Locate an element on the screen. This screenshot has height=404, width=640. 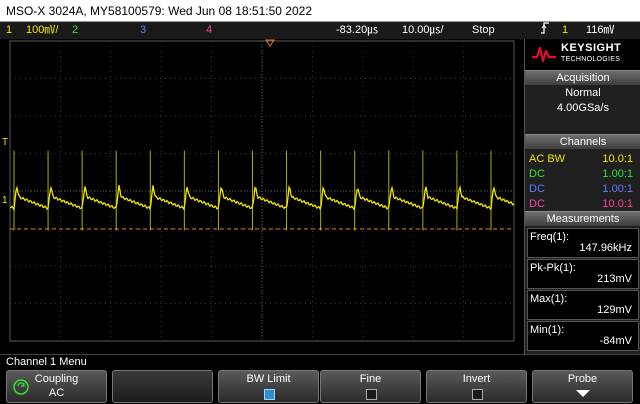
acquisition-rate: 4.00GSa/s is located at coordinates (583, 108).